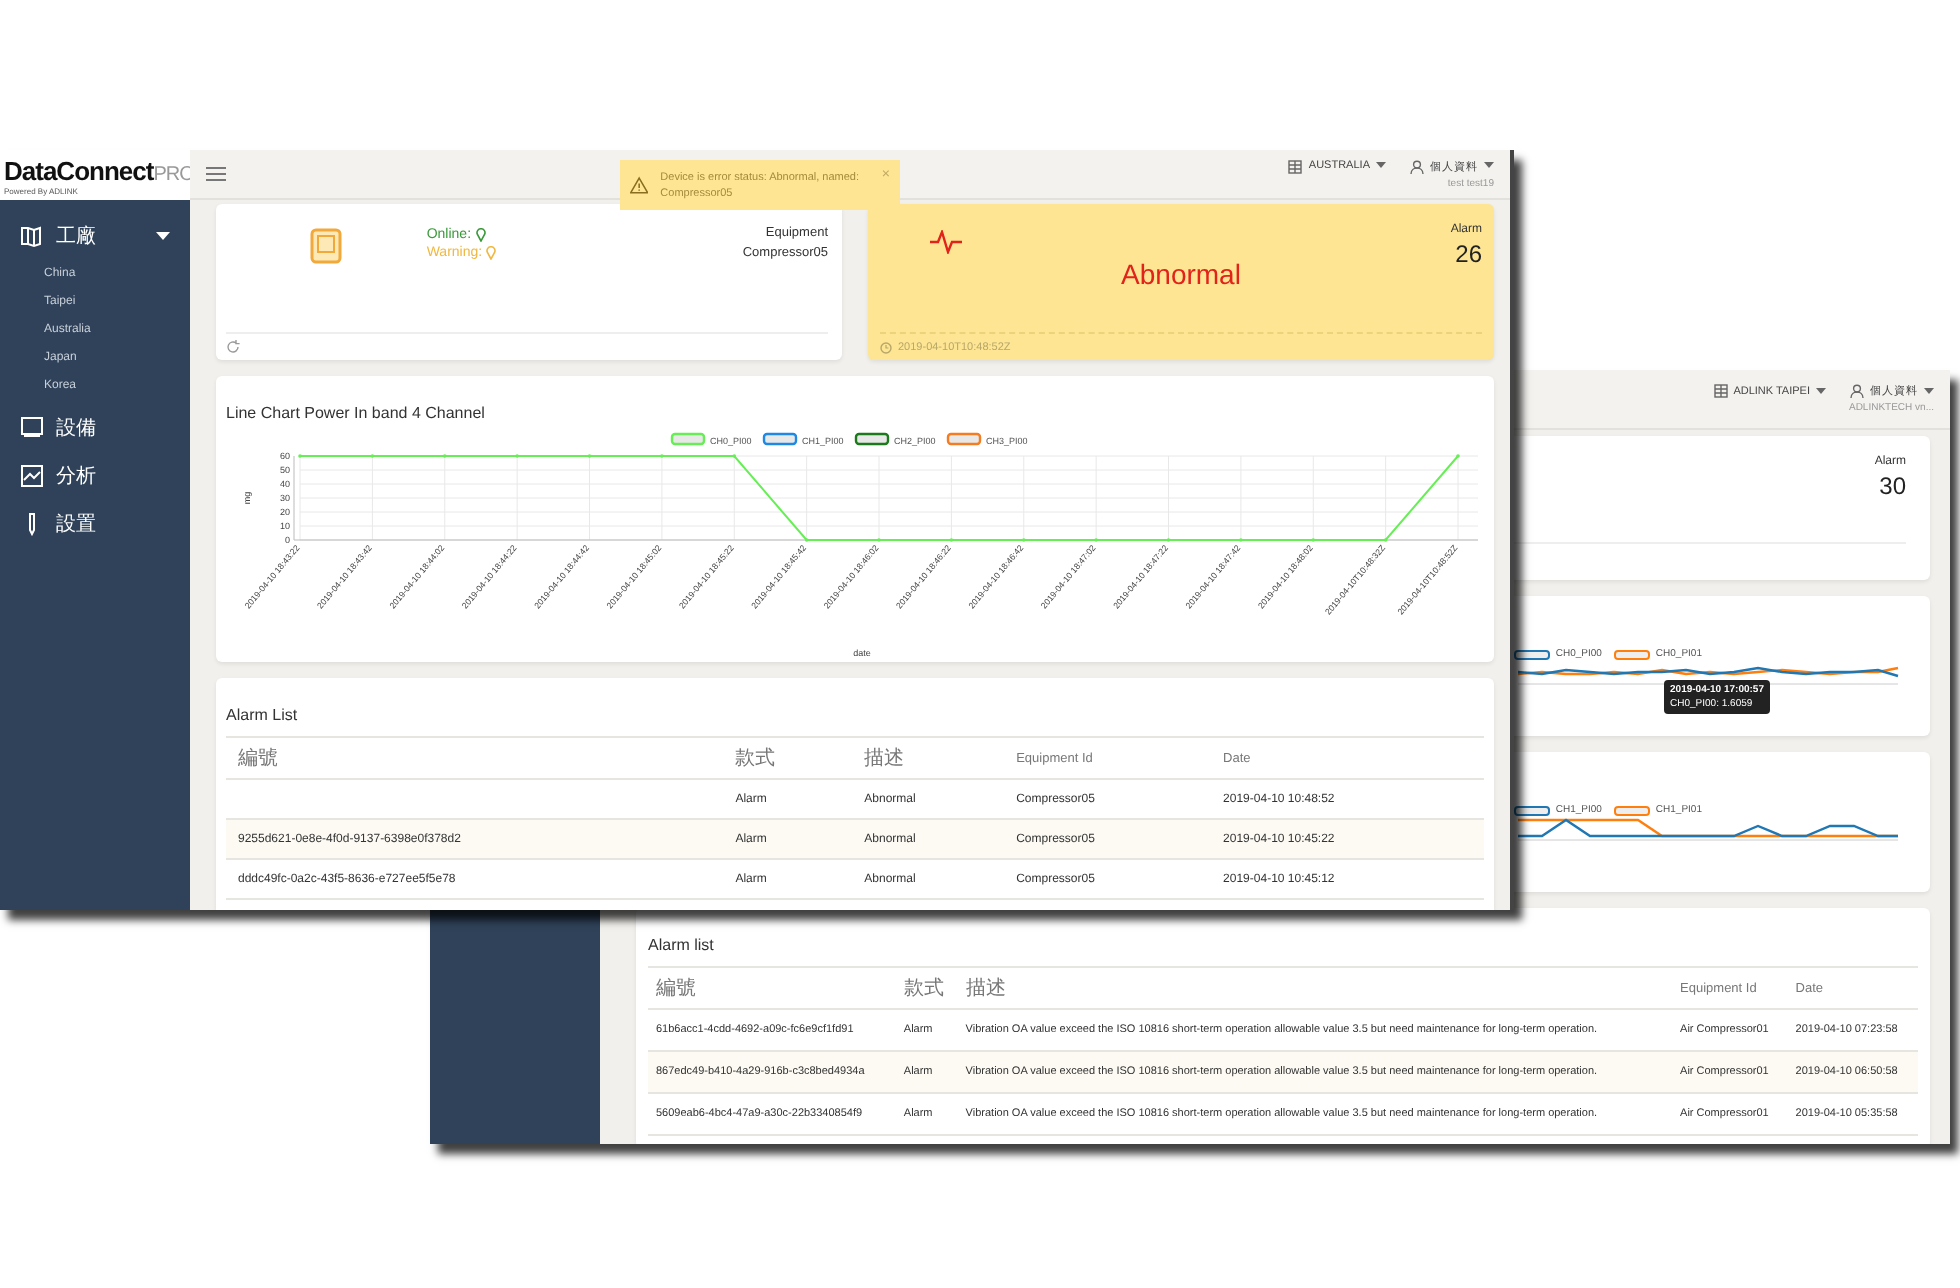 The height and width of the screenshot is (1288, 1960). Describe the element at coordinates (681, 945) in the screenshot. I see `card-title: Alarm list` at that location.